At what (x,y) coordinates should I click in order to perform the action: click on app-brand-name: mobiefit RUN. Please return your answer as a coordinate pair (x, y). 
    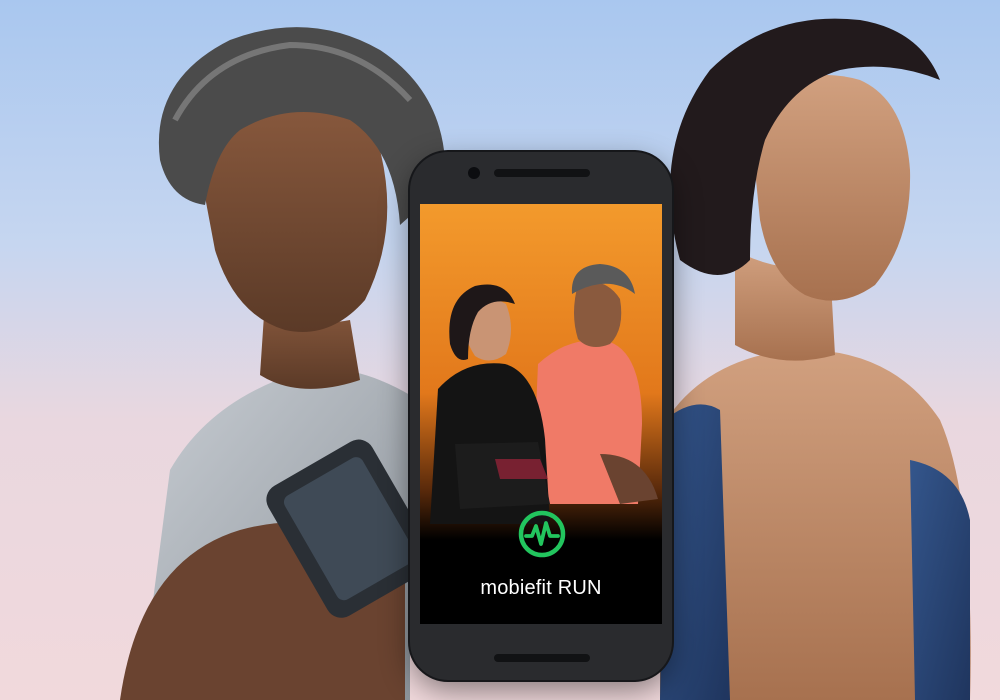
    Looking at the image, I should click on (541, 588).